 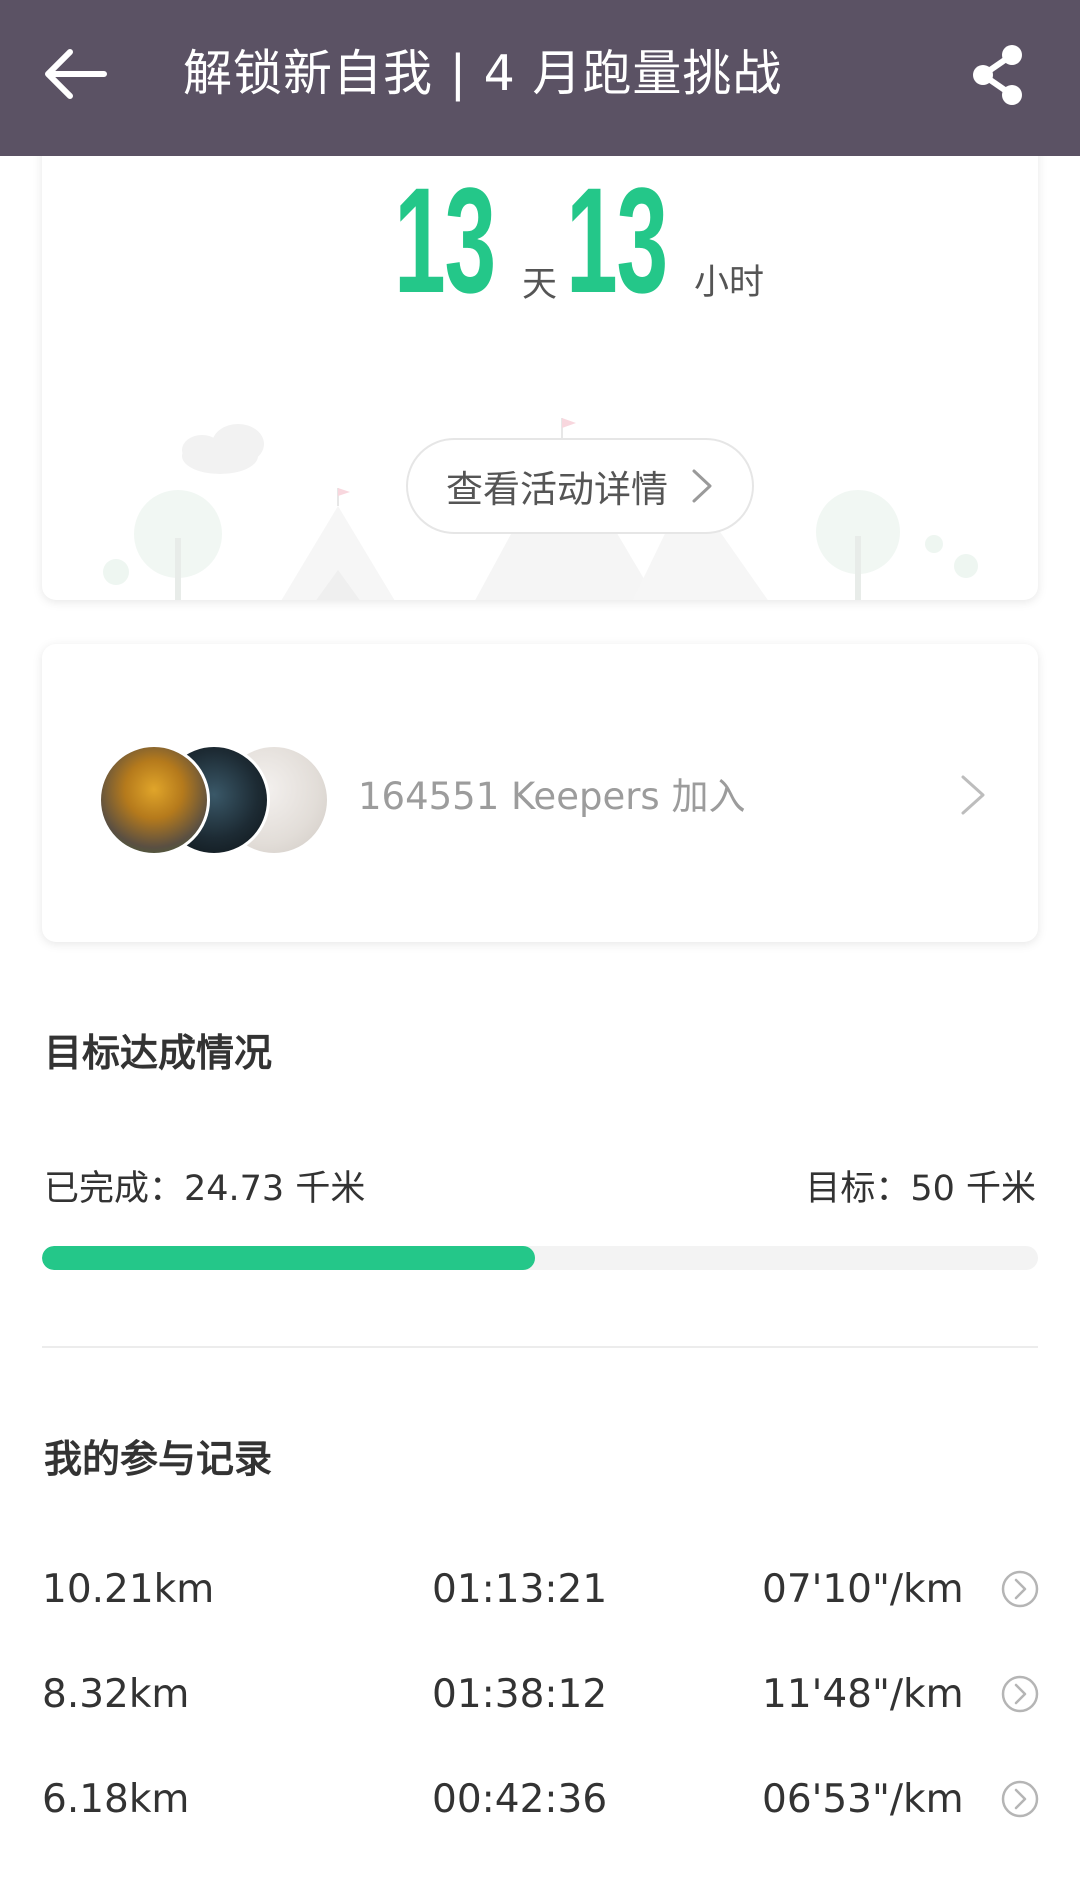 I want to click on share-icon, so click(x=998, y=75).